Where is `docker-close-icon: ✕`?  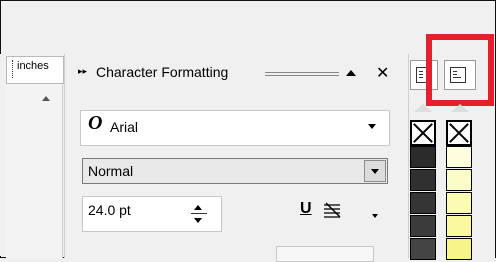
docker-close-icon: ✕ is located at coordinates (382, 73).